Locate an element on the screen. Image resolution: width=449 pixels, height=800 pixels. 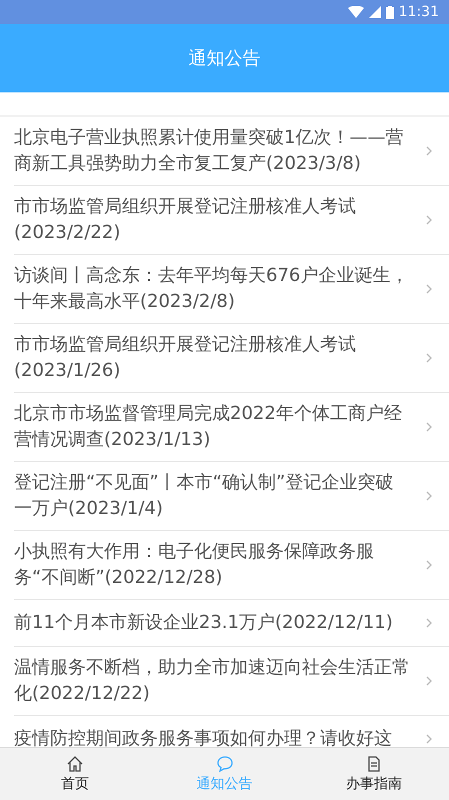
nav-tab: 首页 is located at coordinates (75, 774).